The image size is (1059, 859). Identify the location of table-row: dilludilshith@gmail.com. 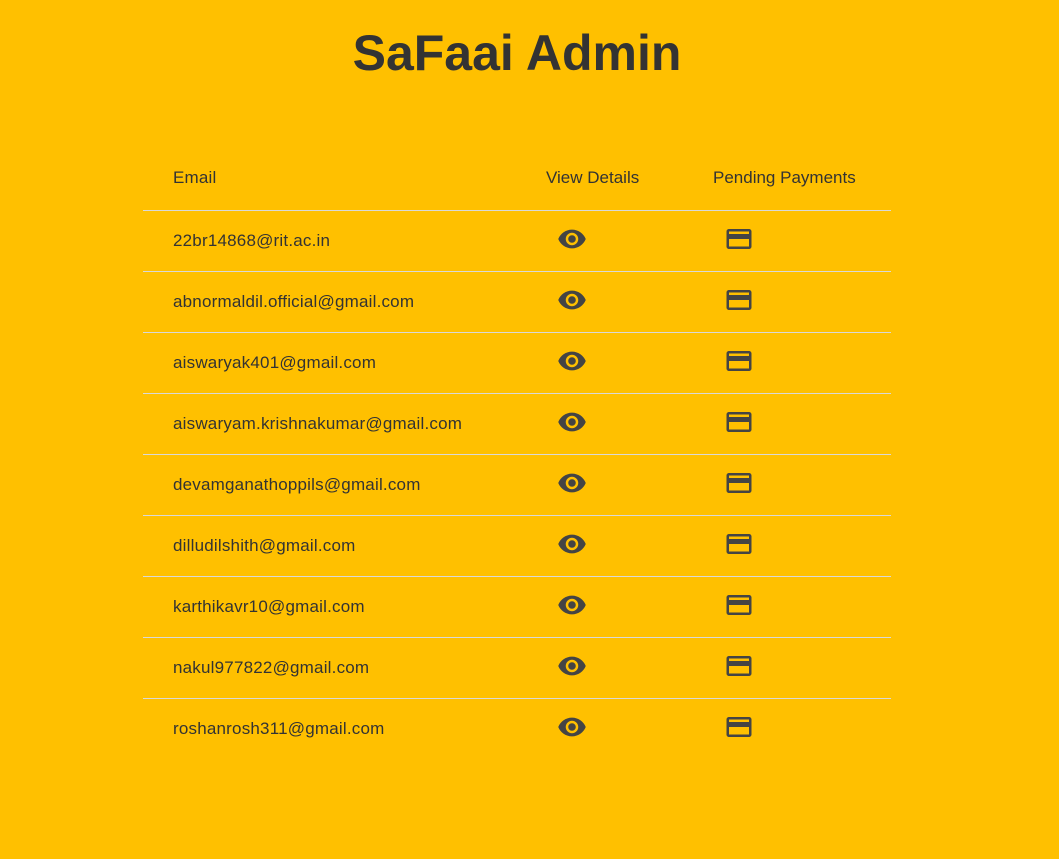
(517, 546).